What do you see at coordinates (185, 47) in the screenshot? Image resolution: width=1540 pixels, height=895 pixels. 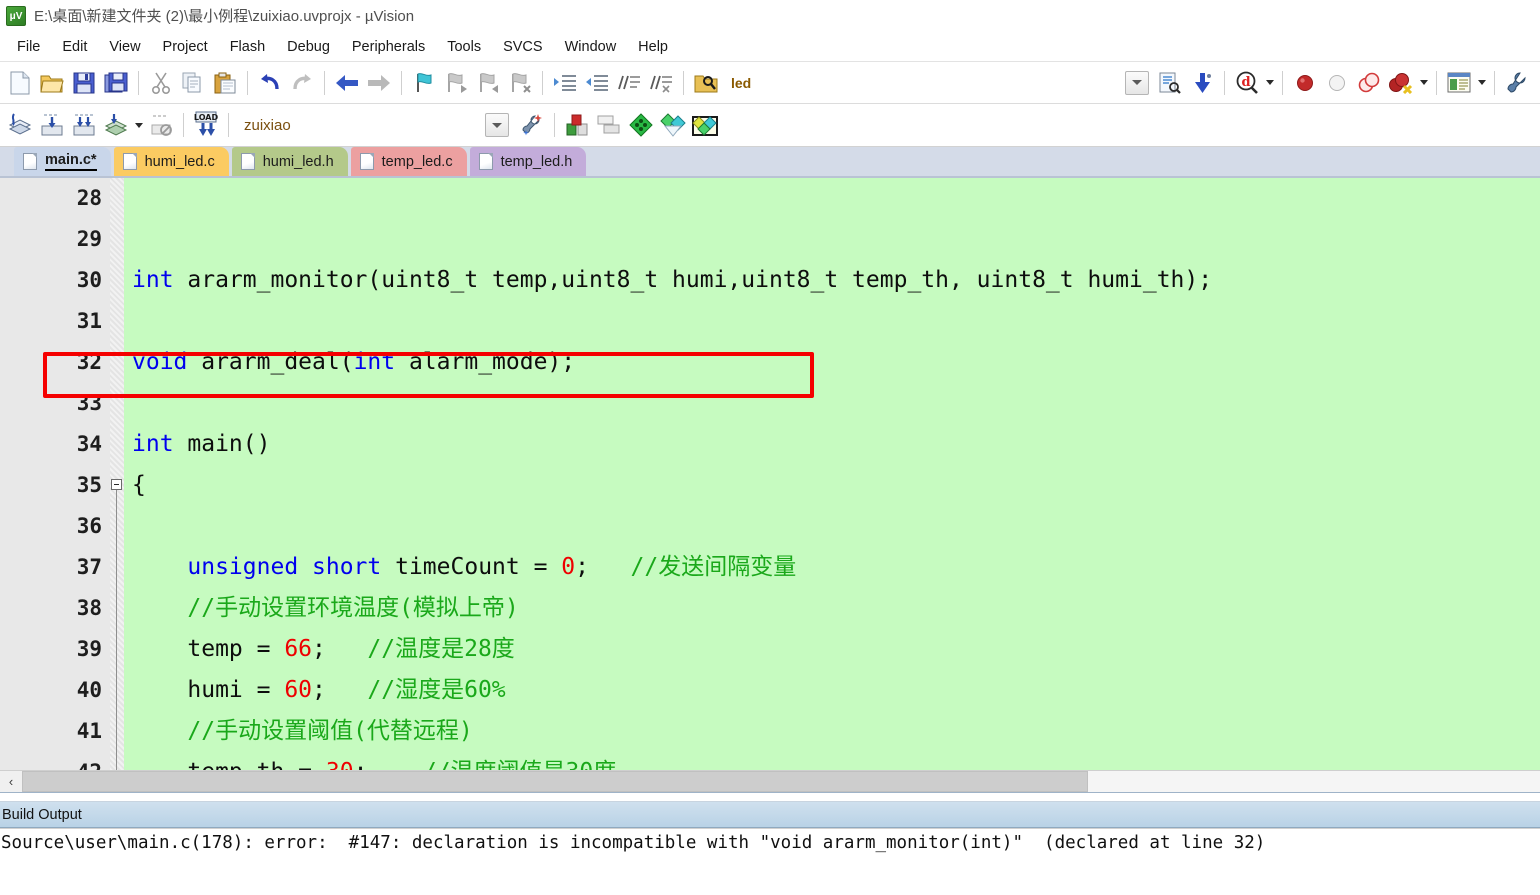 I see `menu-project: Project` at bounding box center [185, 47].